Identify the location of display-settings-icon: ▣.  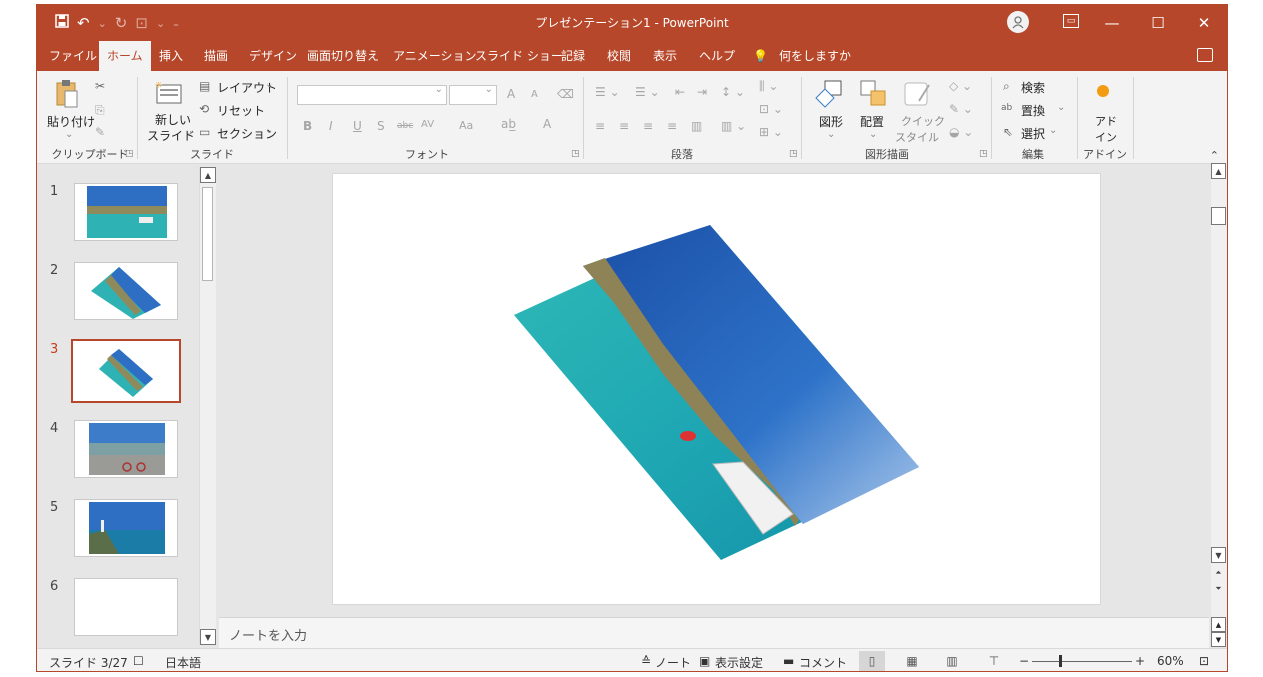
(704, 661).